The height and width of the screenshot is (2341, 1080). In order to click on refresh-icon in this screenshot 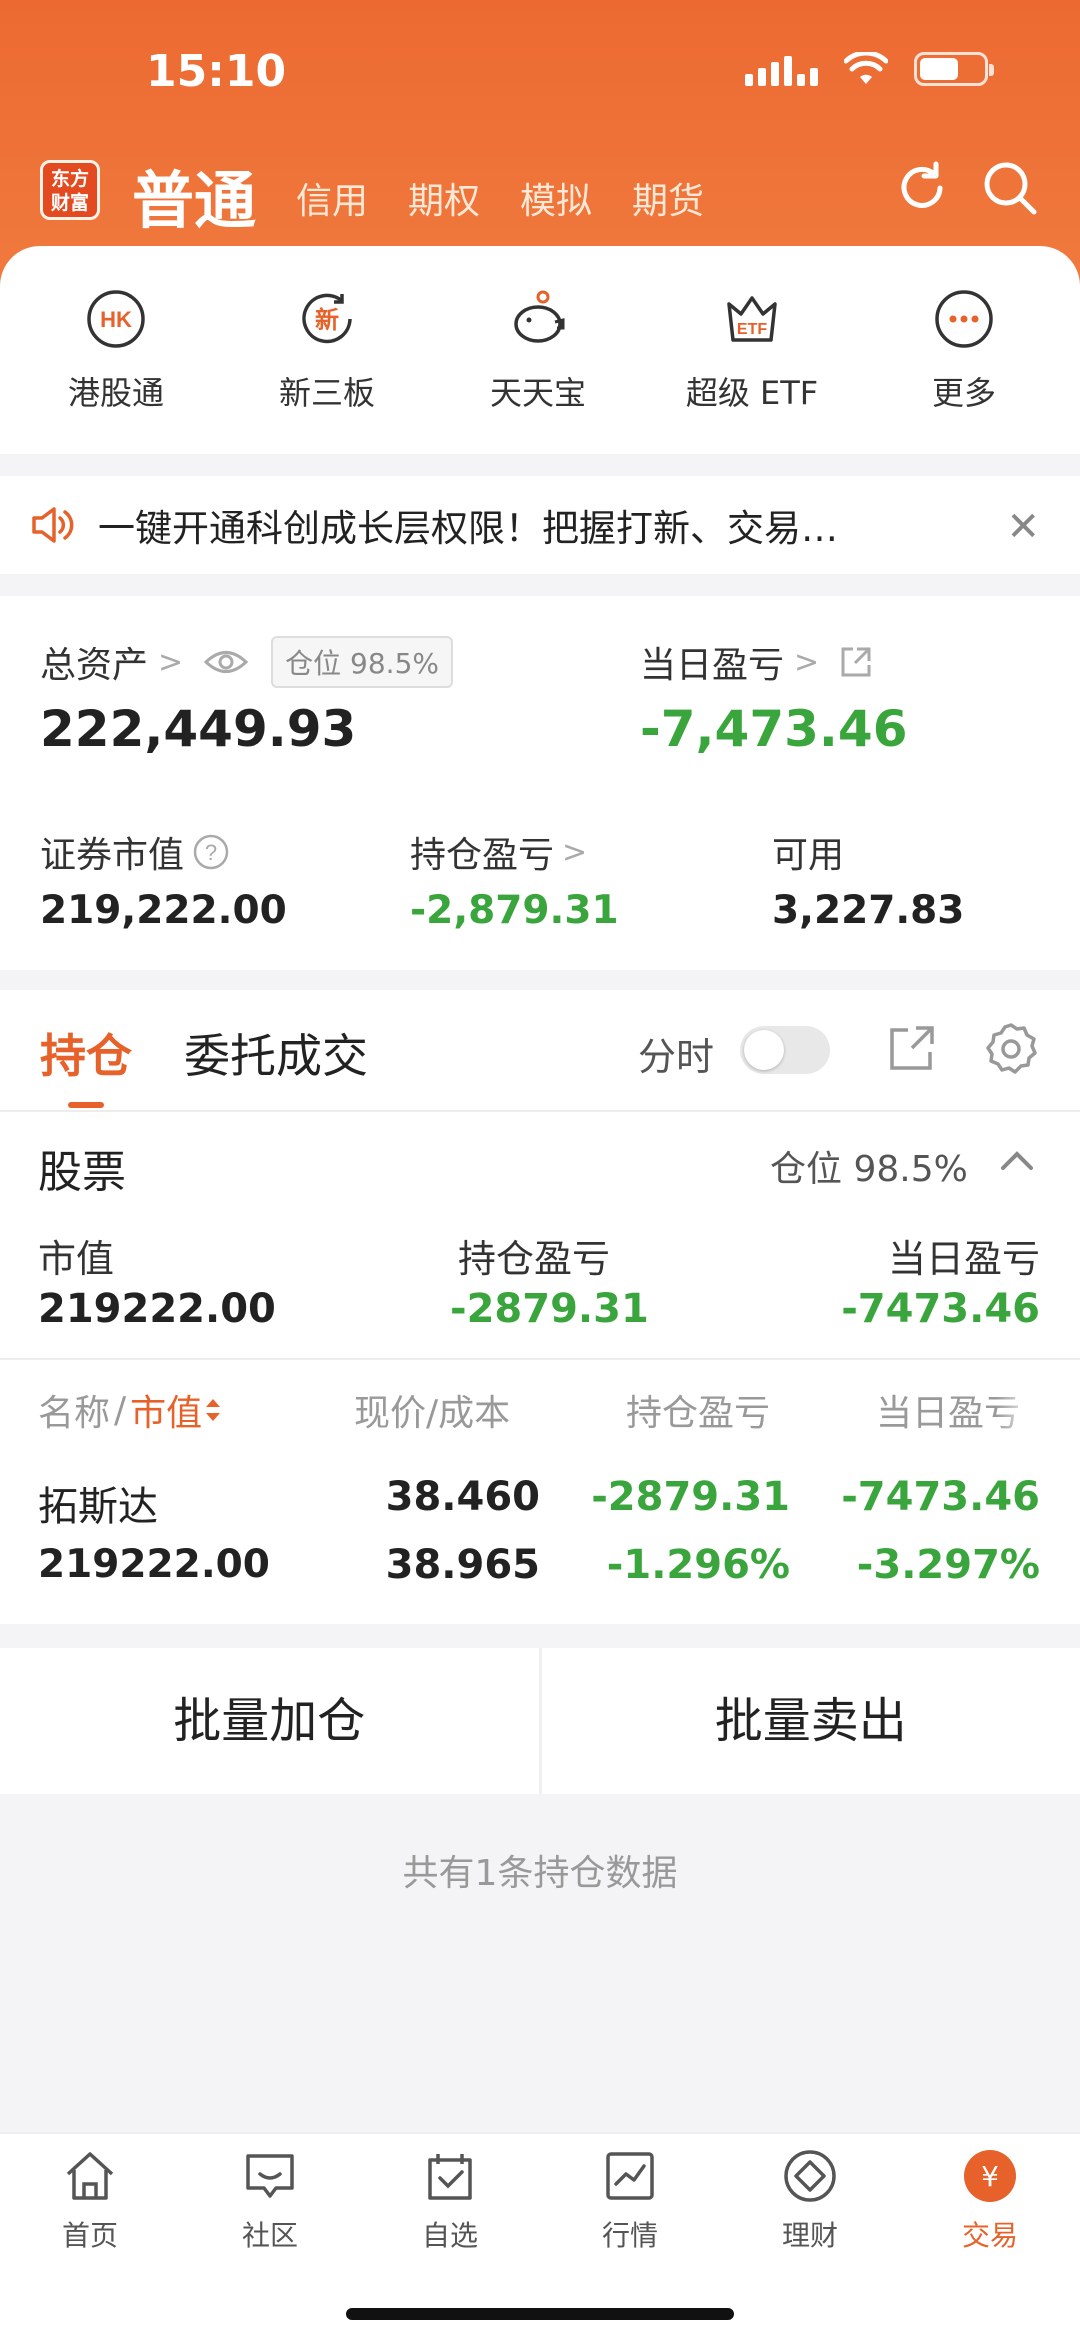, I will do `click(922, 188)`.